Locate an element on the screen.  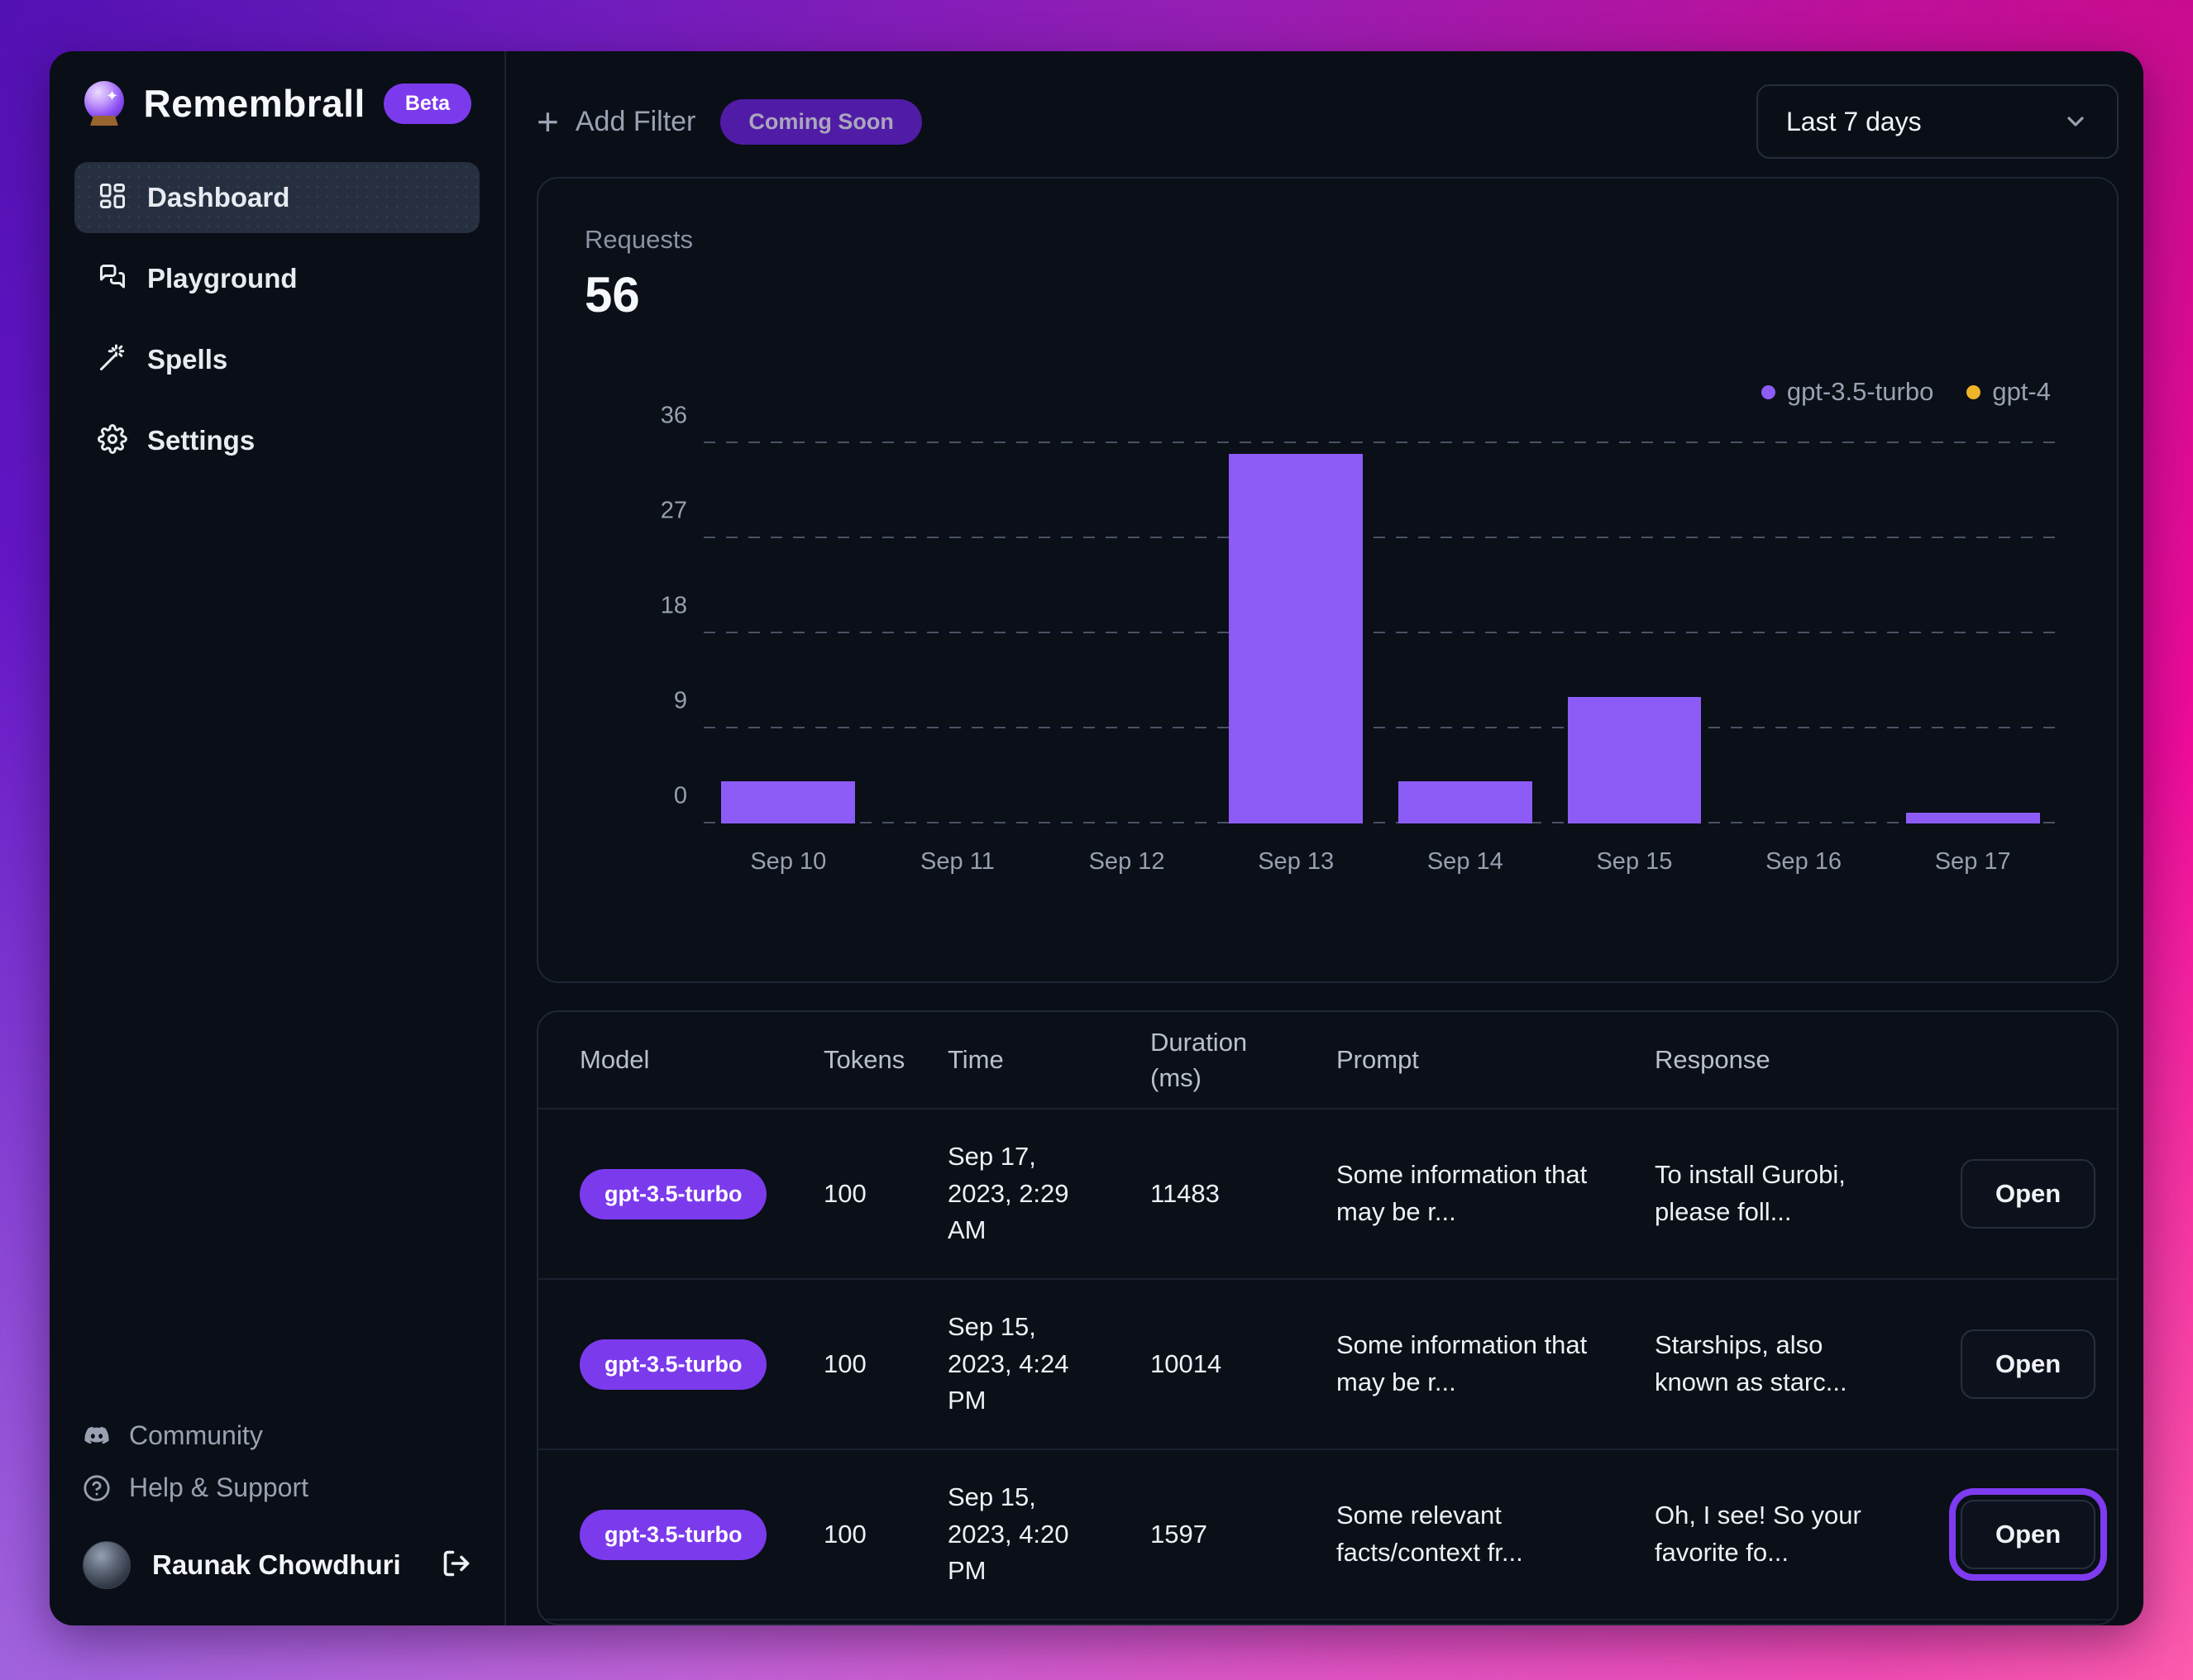
bar-gpt-3.5-turbo-sep-17 is located at coordinates (1972, 818).